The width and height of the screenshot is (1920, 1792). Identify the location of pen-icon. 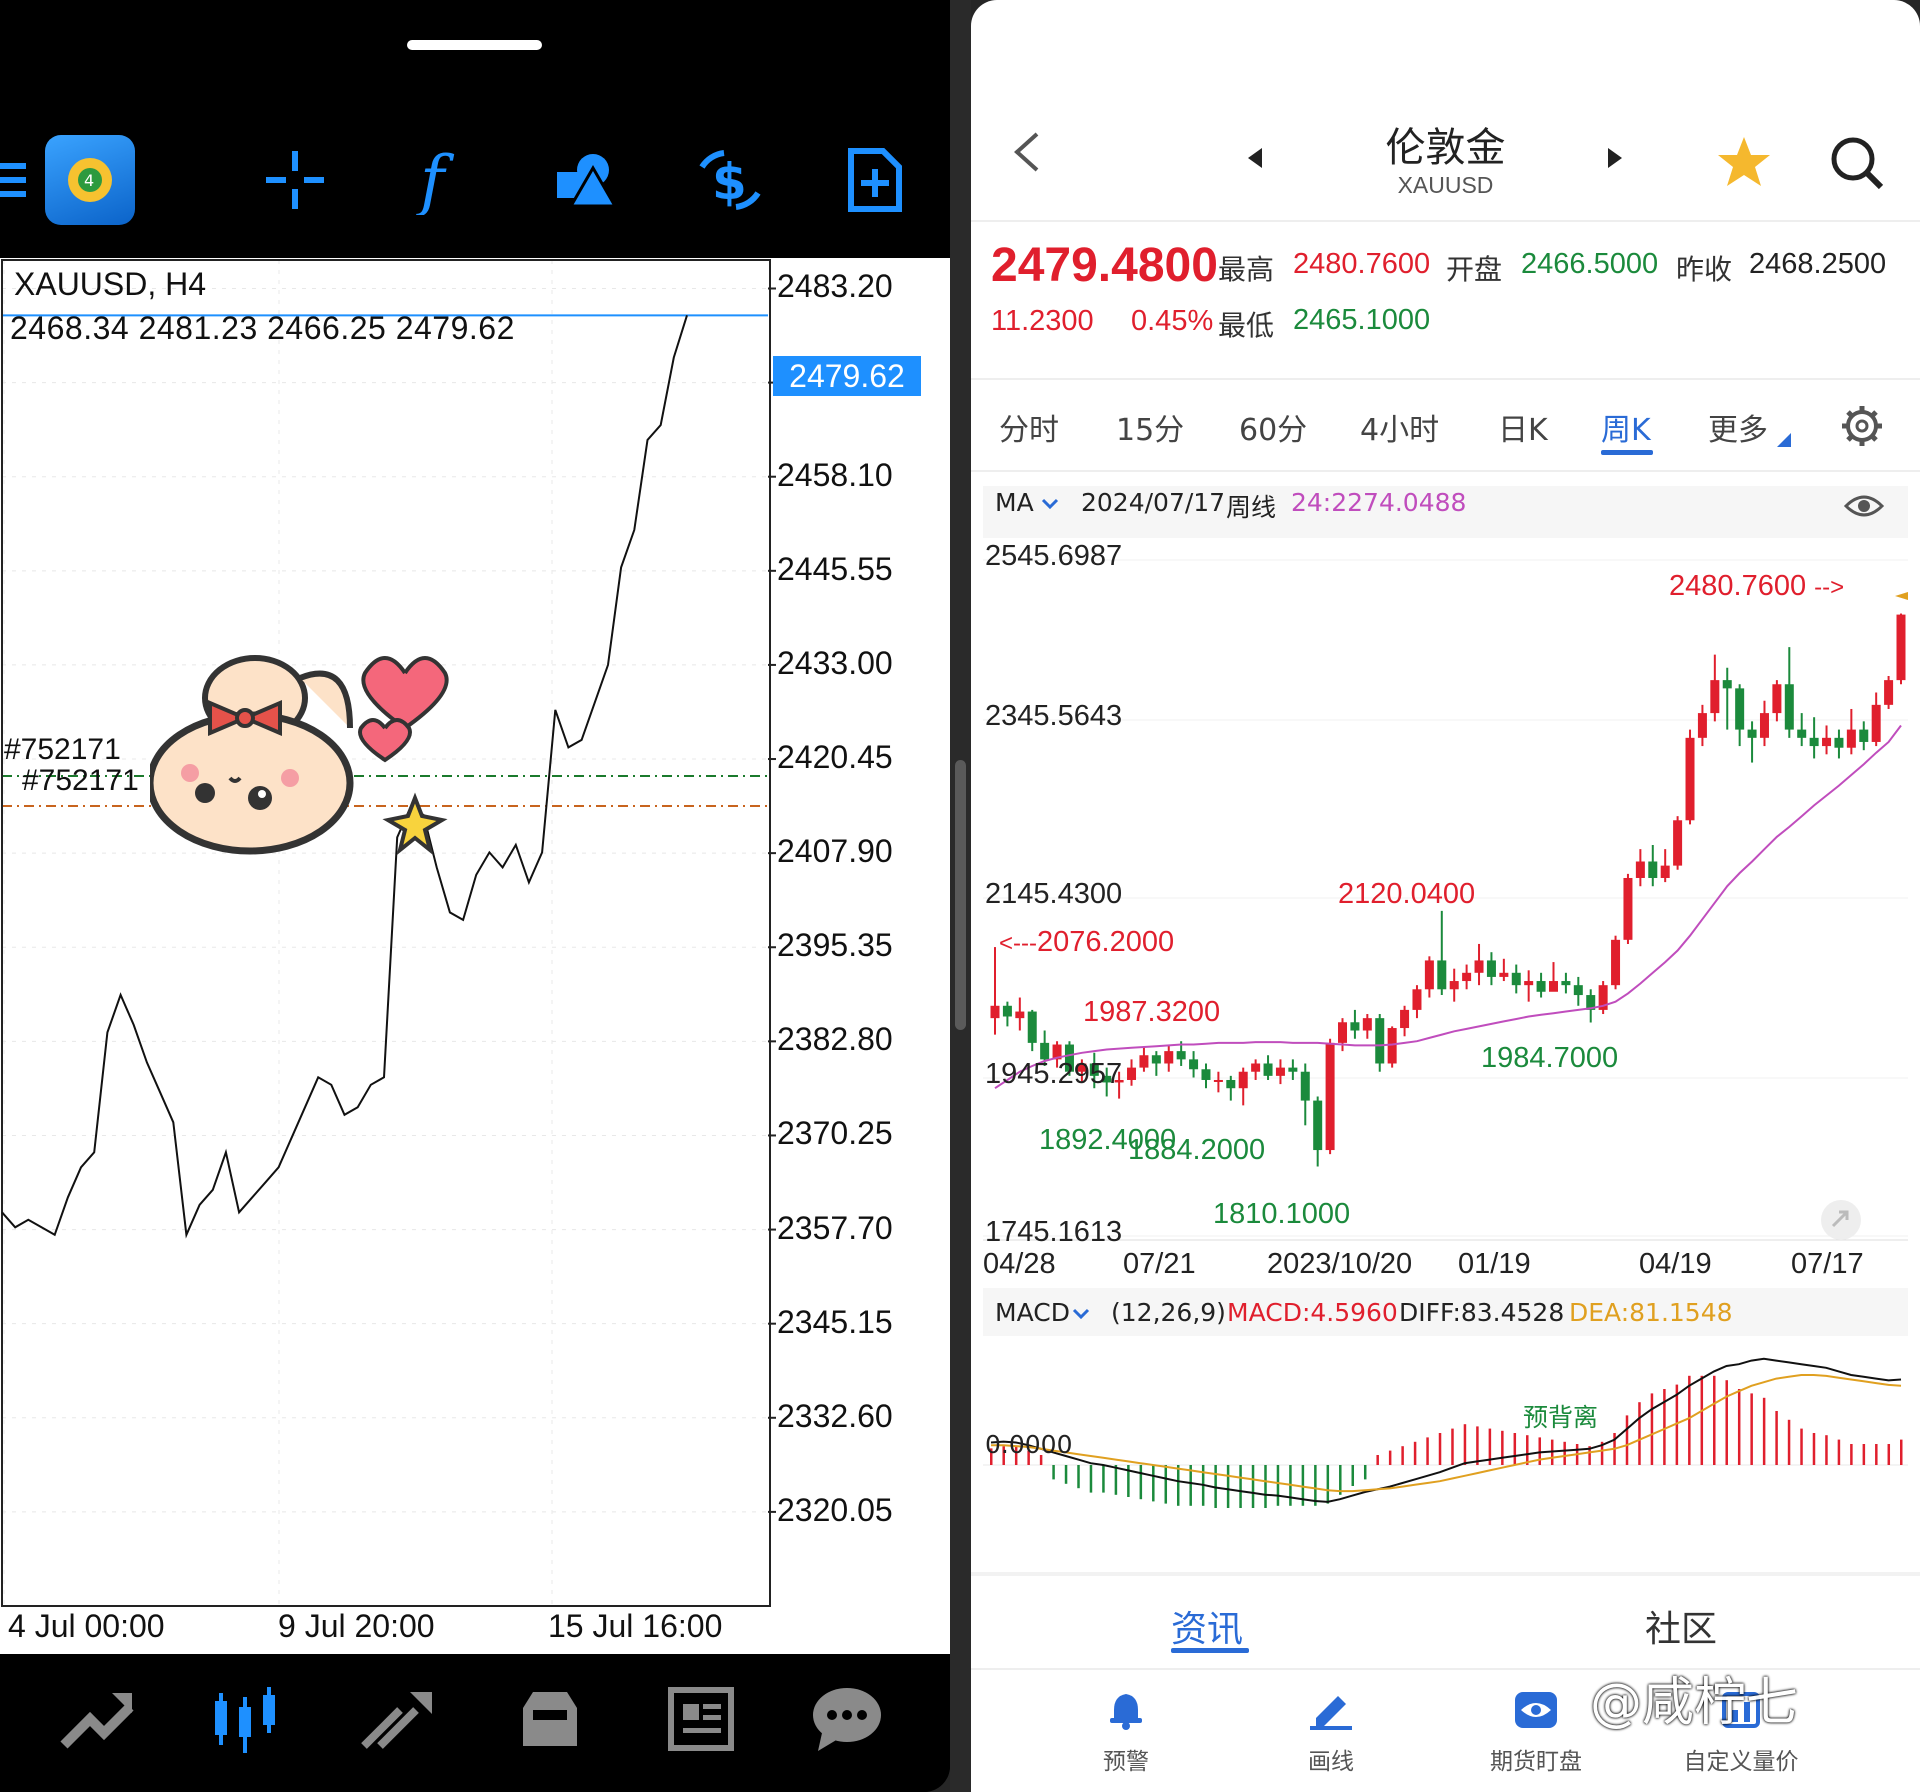
(1331, 1713).